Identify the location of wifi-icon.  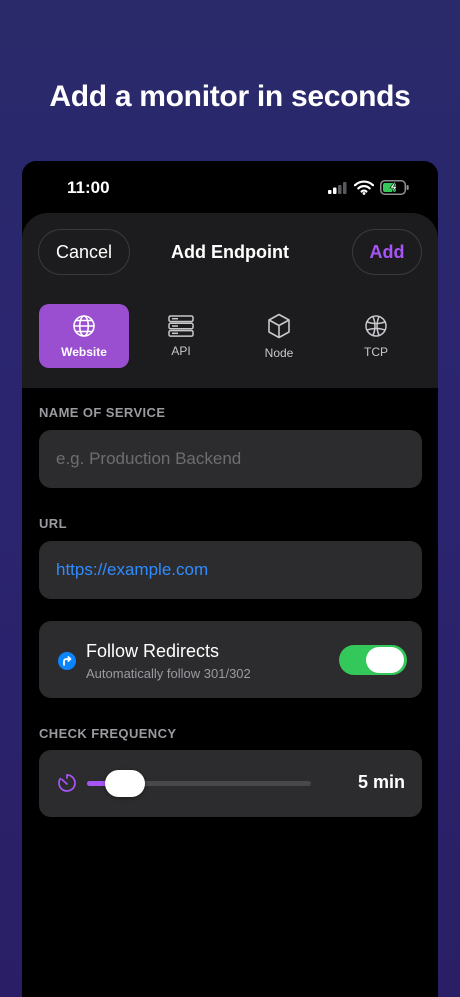
(364, 187).